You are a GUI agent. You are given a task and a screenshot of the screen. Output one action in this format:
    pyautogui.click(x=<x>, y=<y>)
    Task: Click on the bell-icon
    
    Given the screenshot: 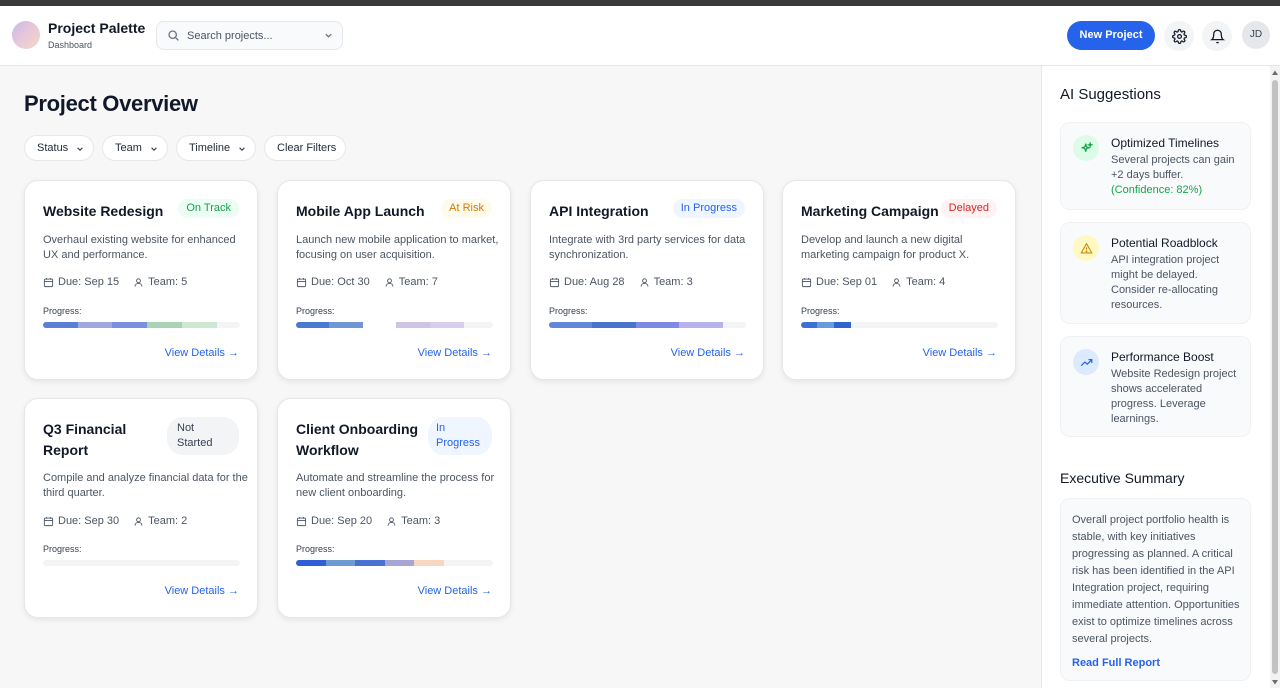 What is the action you would take?
    pyautogui.click(x=1217, y=36)
    